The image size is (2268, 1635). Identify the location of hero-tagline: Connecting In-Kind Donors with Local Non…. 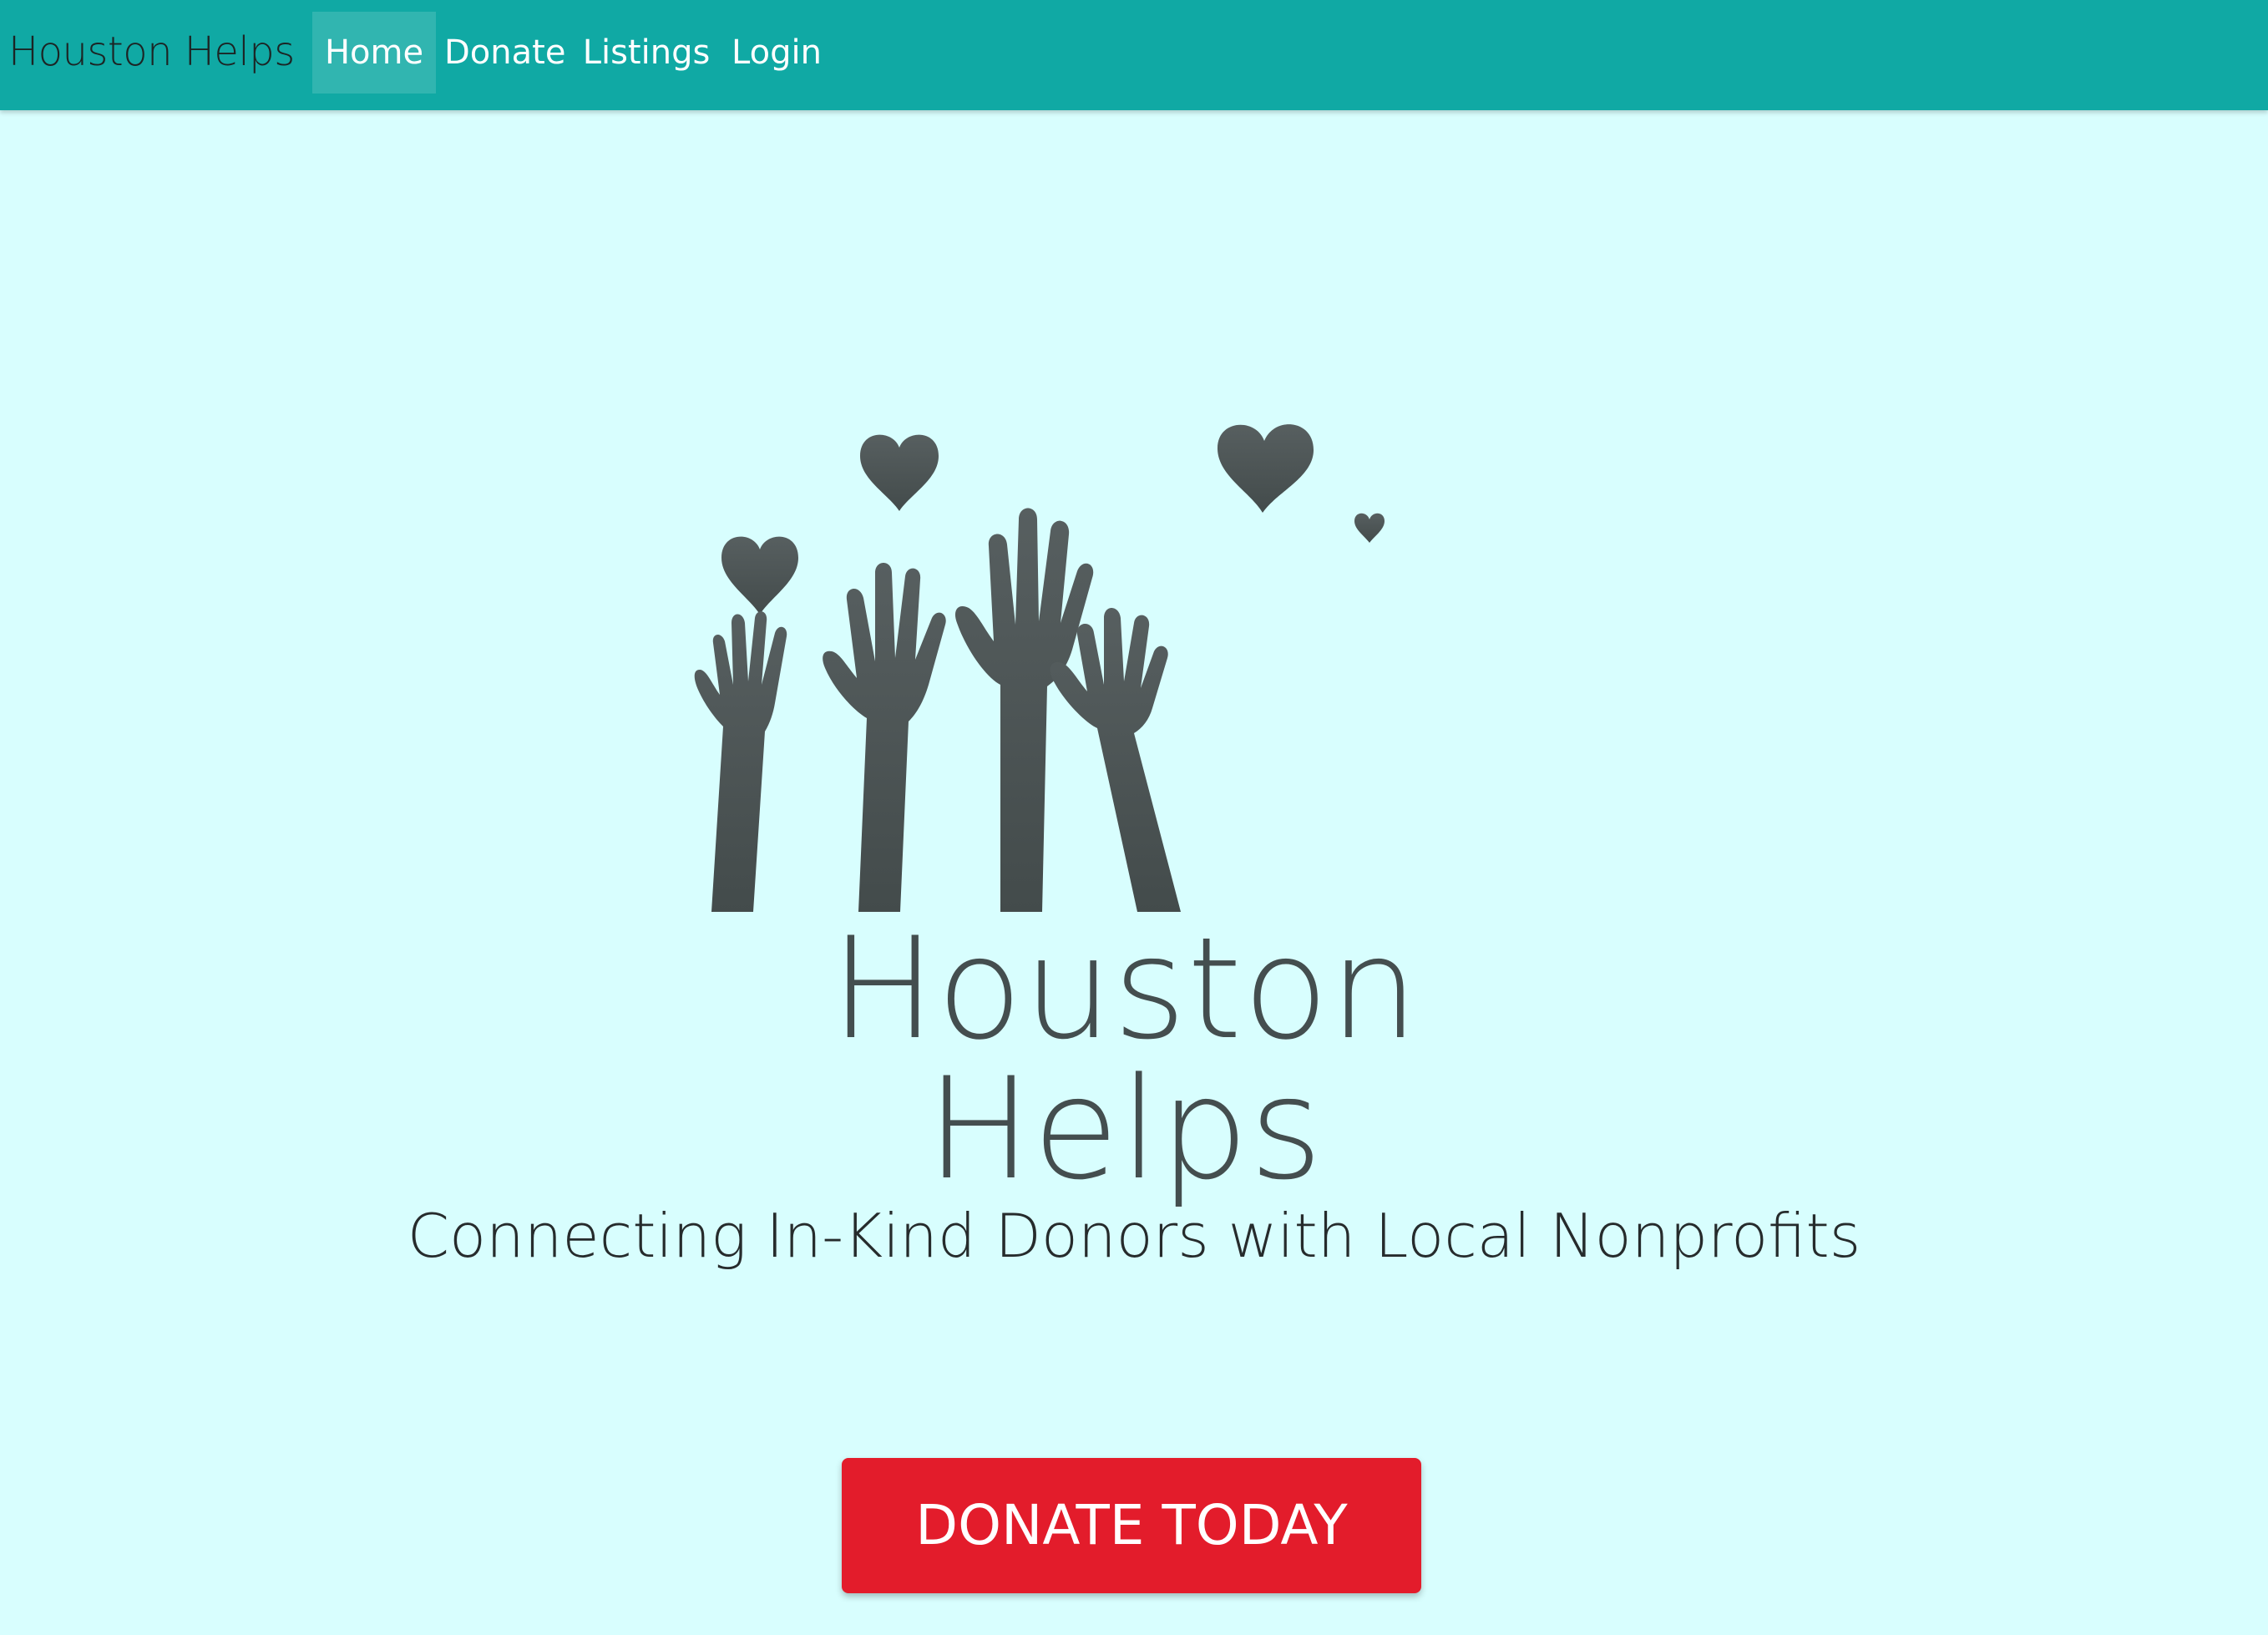
(1134, 1236).